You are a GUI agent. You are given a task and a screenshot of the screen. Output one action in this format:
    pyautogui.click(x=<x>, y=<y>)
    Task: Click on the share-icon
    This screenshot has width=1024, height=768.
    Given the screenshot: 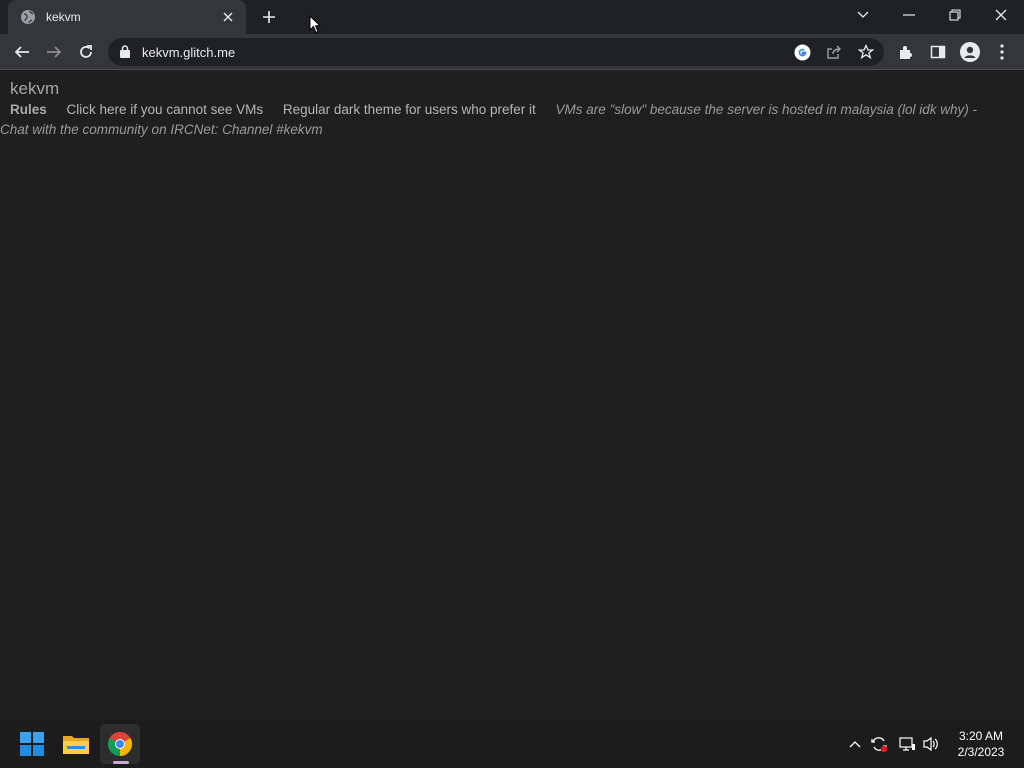 What is the action you would take?
    pyautogui.click(x=834, y=52)
    